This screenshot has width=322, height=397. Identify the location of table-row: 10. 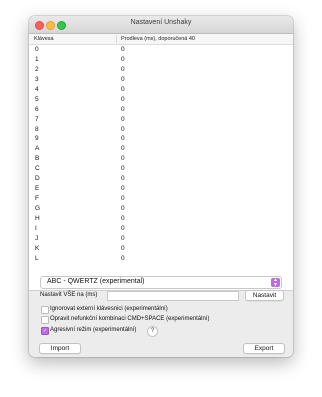
(161, 60).